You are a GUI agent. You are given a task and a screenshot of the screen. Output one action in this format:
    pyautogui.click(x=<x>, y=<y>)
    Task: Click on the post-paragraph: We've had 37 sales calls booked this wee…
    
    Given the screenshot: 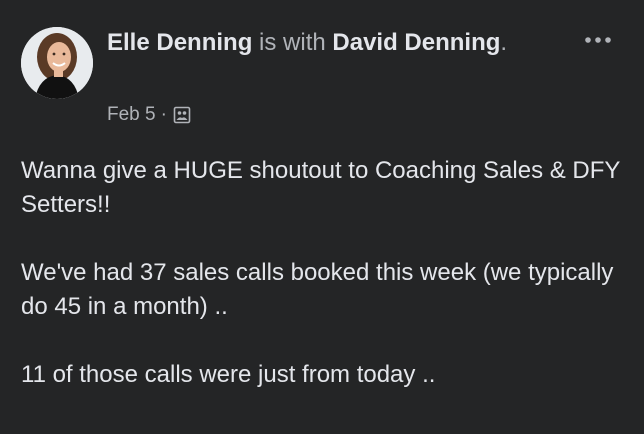 What is the action you would take?
    pyautogui.click(x=317, y=289)
    